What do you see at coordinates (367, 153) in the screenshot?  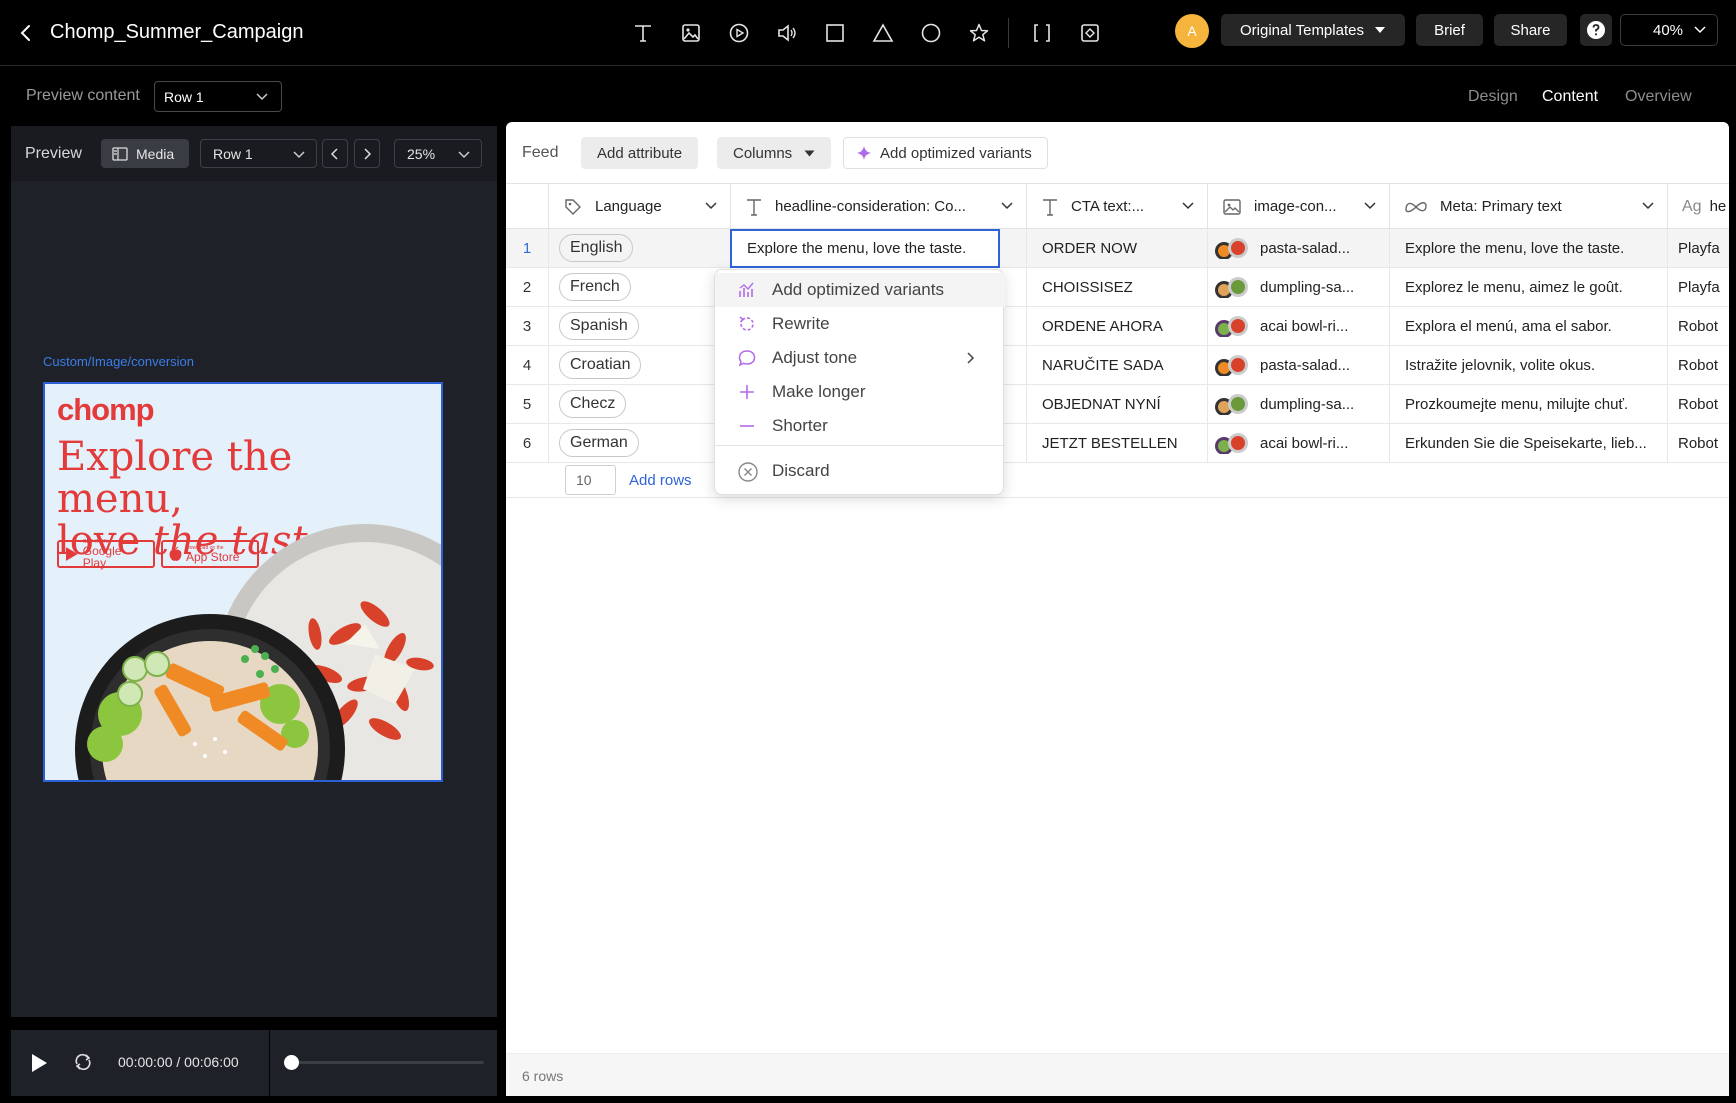 I see `next-row-button` at bounding box center [367, 153].